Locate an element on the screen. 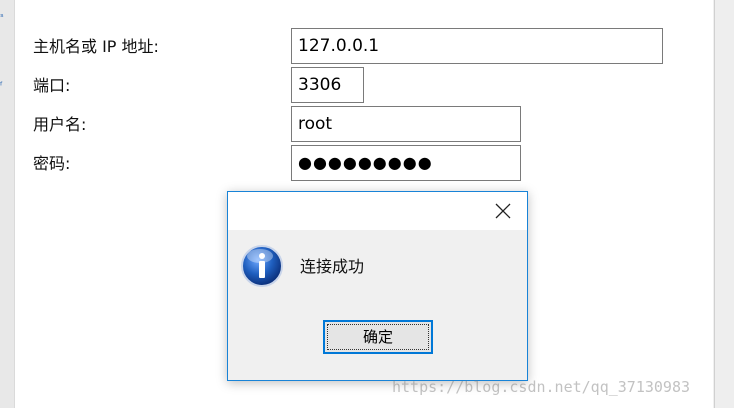  close-icon is located at coordinates (503, 211).